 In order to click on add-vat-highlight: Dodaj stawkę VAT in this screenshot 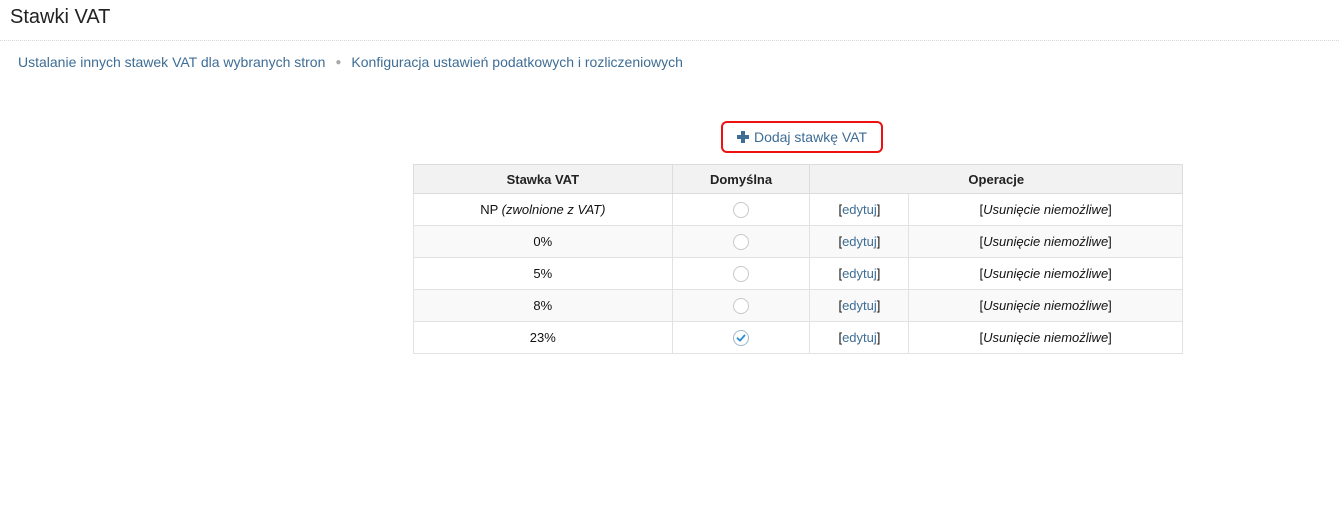, I will do `click(802, 137)`.